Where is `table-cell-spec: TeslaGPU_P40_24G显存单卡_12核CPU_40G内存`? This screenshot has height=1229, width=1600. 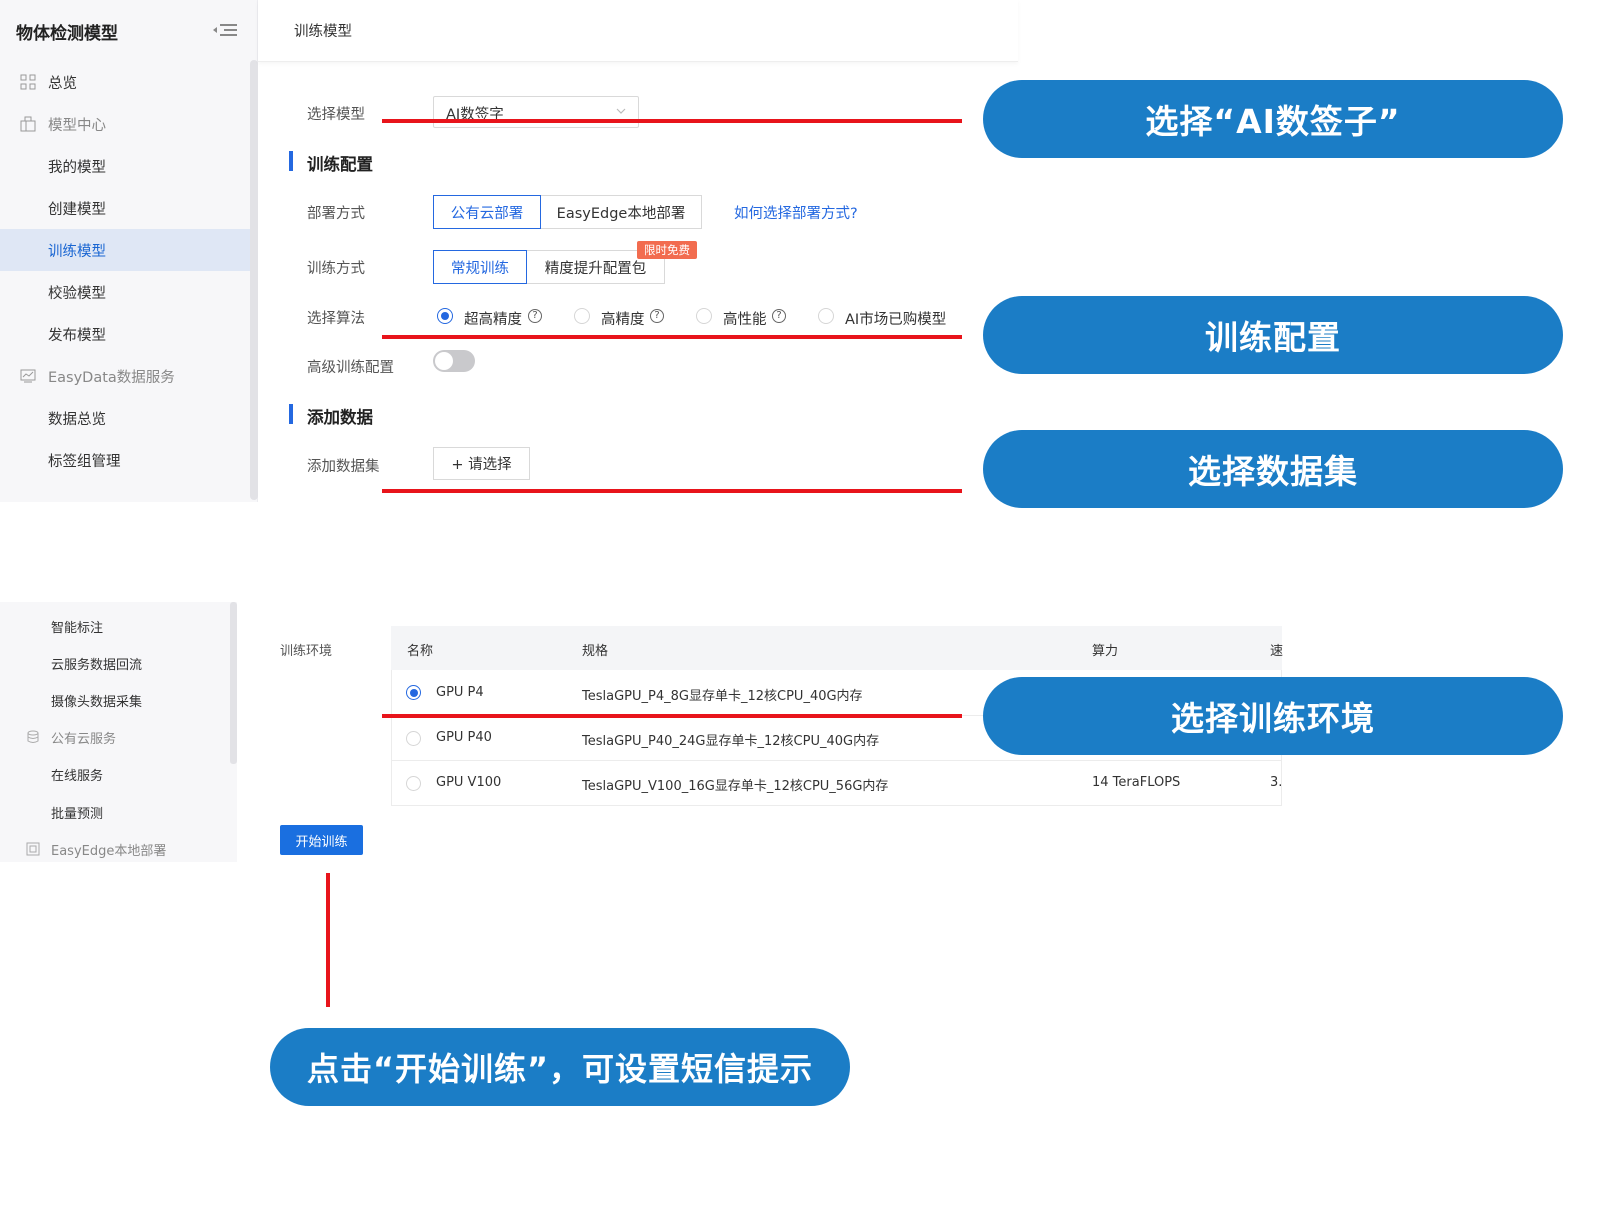
table-cell-spec: TeslaGPU_P40_24G显存单卡_12核CPU_40G内存 is located at coordinates (731, 741).